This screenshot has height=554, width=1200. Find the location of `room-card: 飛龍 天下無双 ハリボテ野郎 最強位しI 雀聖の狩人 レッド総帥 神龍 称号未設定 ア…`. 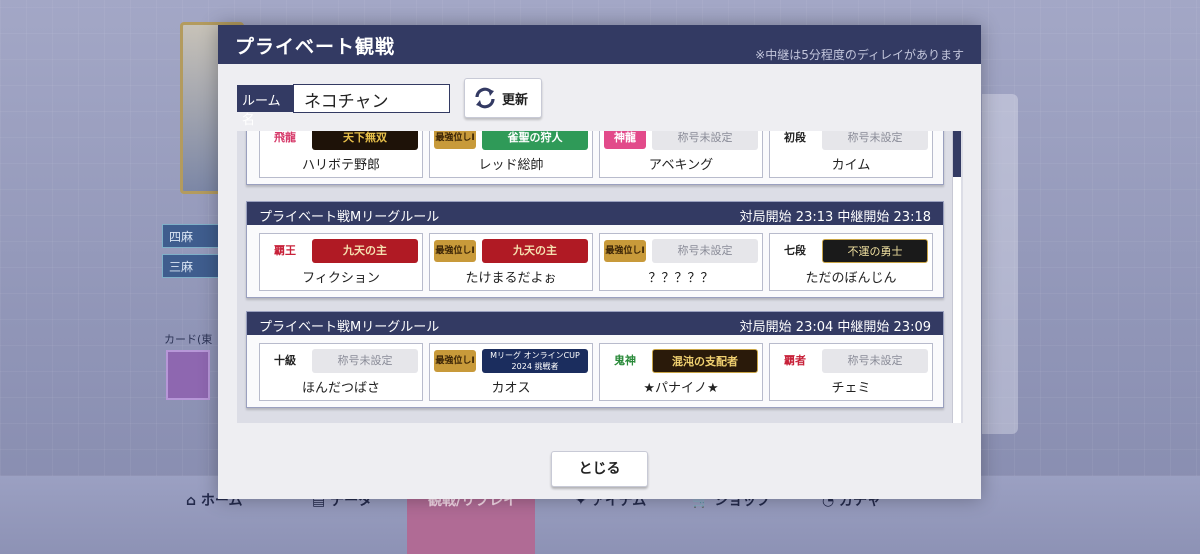

room-card: 飛龍 天下無双 ハリボテ野郎 最強位しI 雀聖の狩人 レッド総帥 神龍 称号未設定 ア… is located at coordinates (595, 158).